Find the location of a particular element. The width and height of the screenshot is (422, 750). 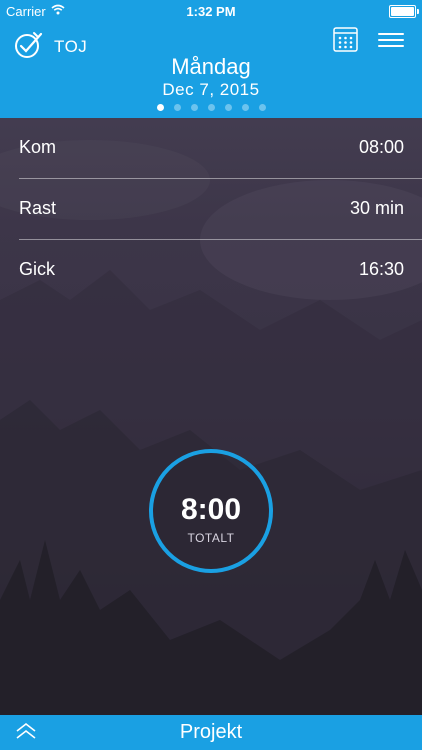

day-date: Dec 7, 2015 is located at coordinates (211, 89).